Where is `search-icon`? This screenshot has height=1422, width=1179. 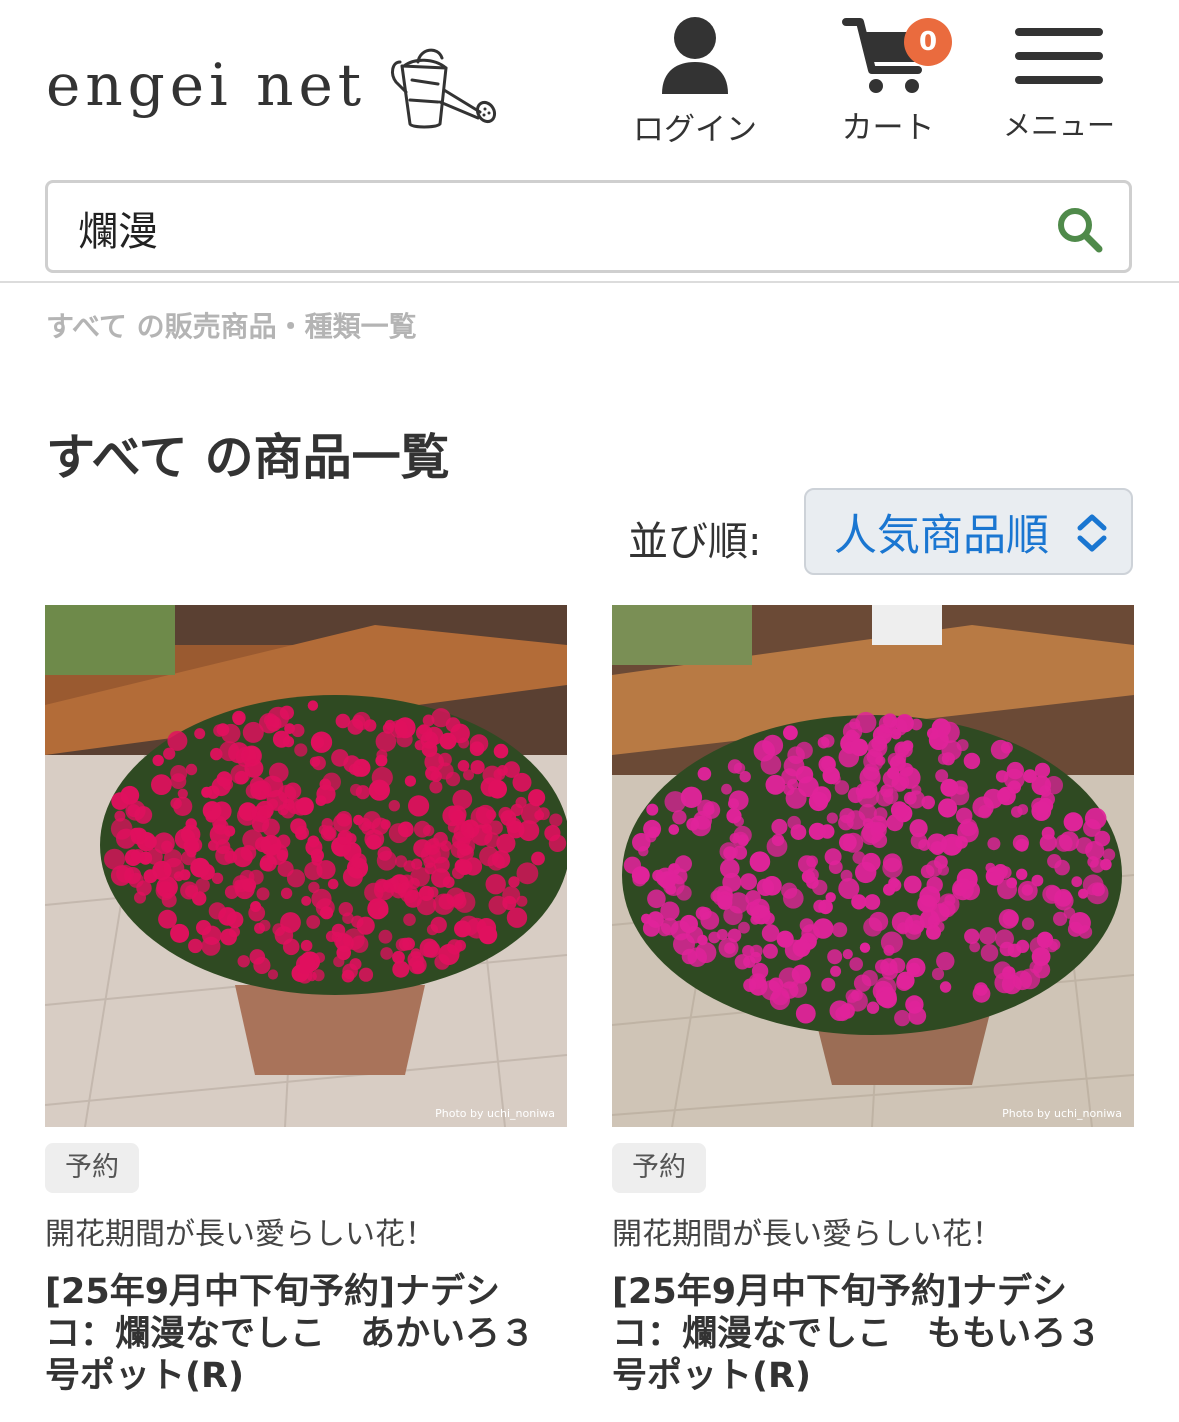 search-icon is located at coordinates (1079, 229).